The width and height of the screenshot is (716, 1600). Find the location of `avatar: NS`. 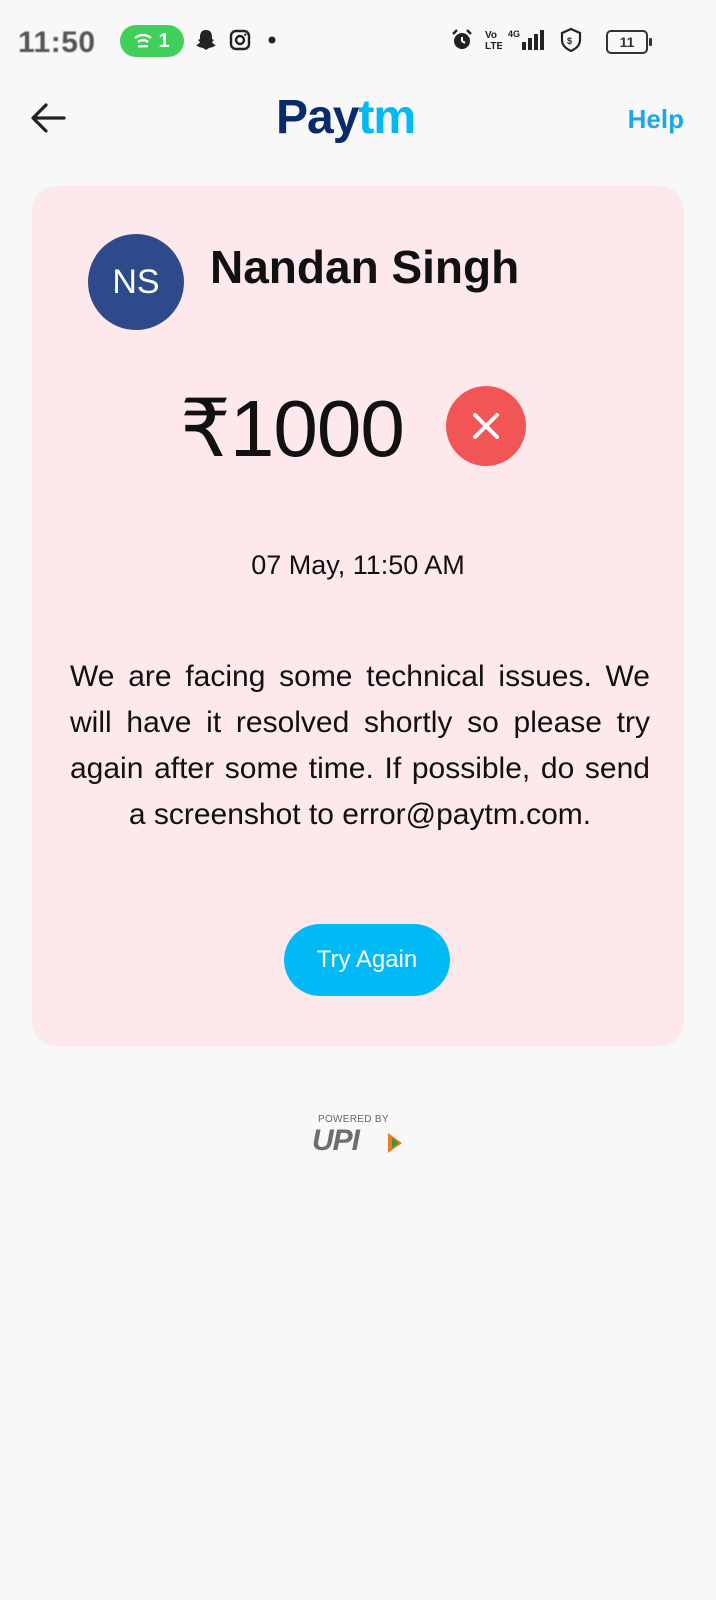

avatar: NS is located at coordinates (136, 282).